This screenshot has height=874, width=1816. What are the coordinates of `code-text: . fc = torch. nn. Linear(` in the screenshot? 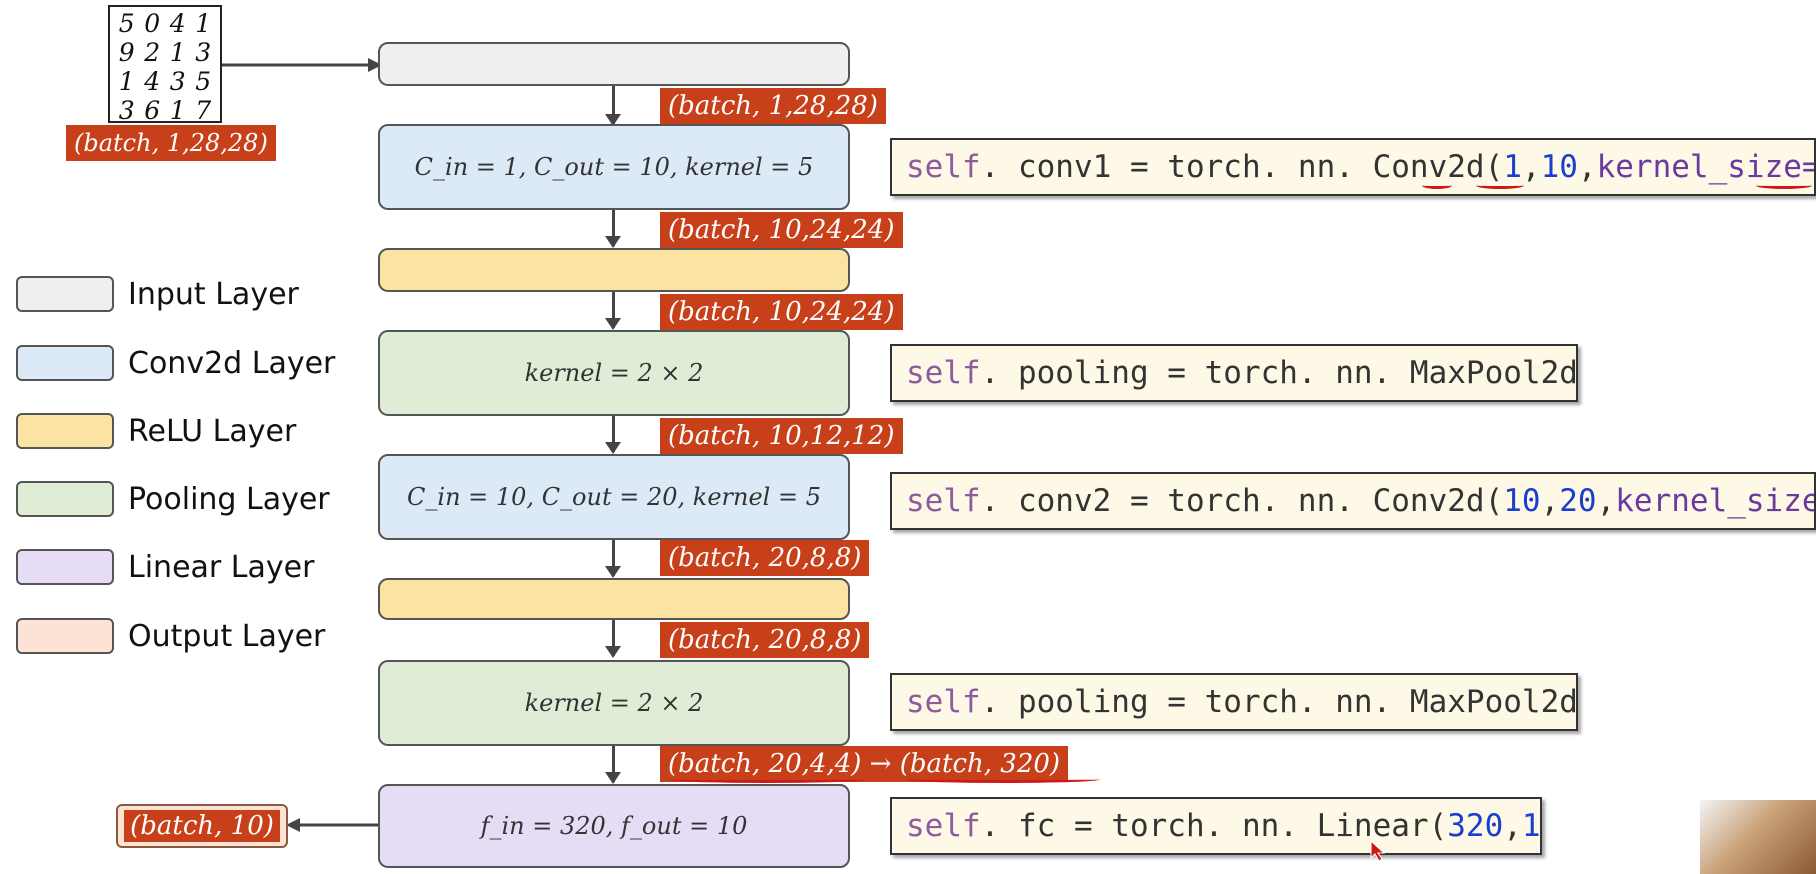 It's located at (1214, 826).